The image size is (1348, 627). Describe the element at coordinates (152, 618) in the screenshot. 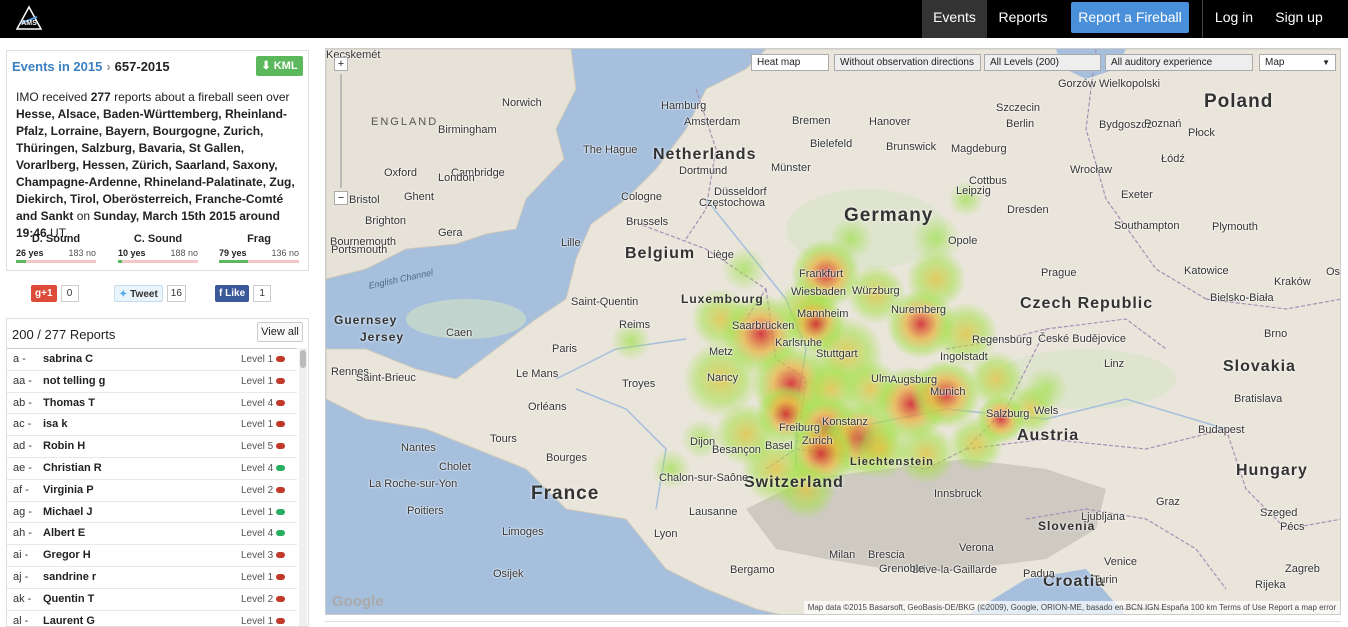

I see `report-row: al - Laurent G Level 1` at that location.